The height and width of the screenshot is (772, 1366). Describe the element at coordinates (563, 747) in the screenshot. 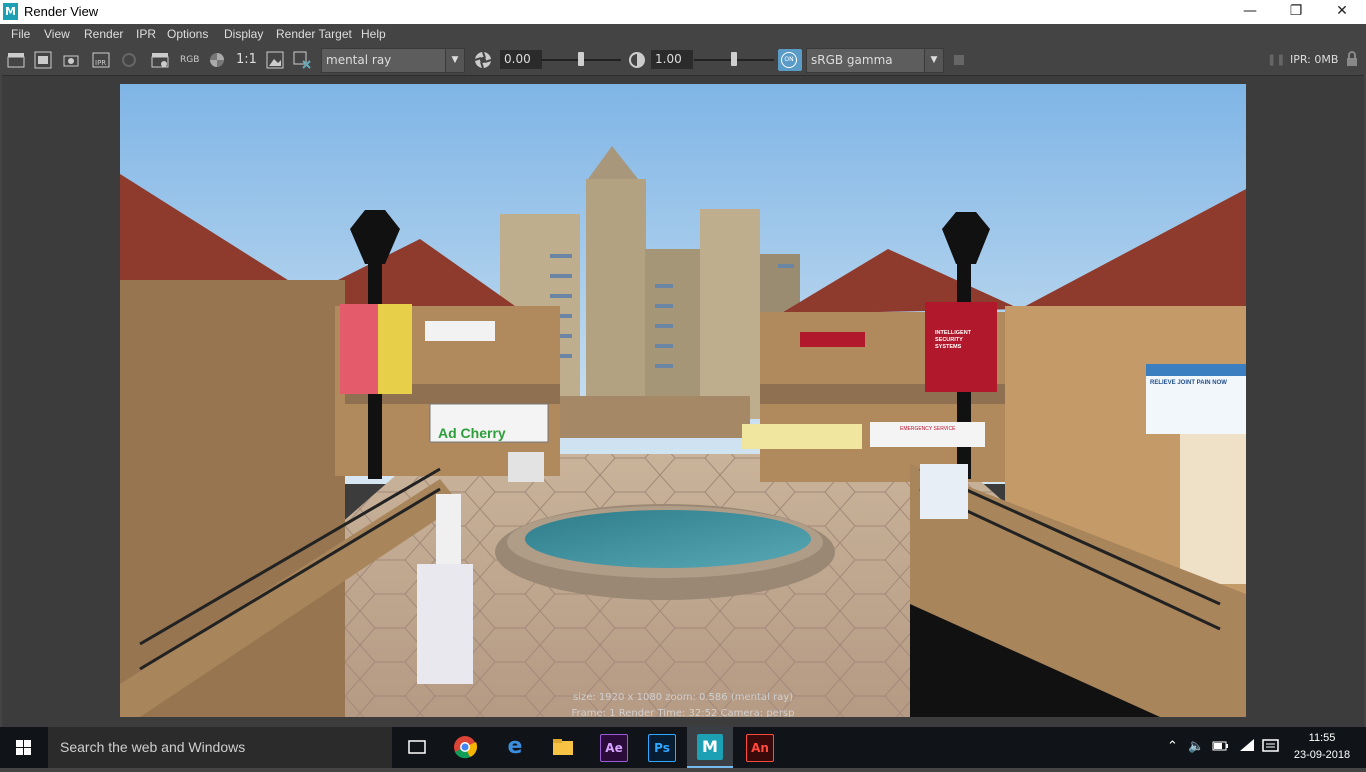

I see `file-explorer-icon` at that location.